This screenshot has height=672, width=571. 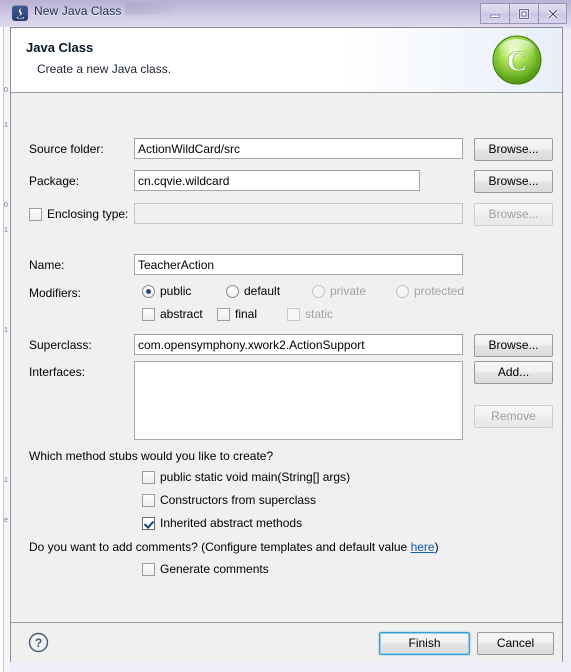 What do you see at coordinates (148, 477) in the screenshot?
I see `checkbox-main-box` at bounding box center [148, 477].